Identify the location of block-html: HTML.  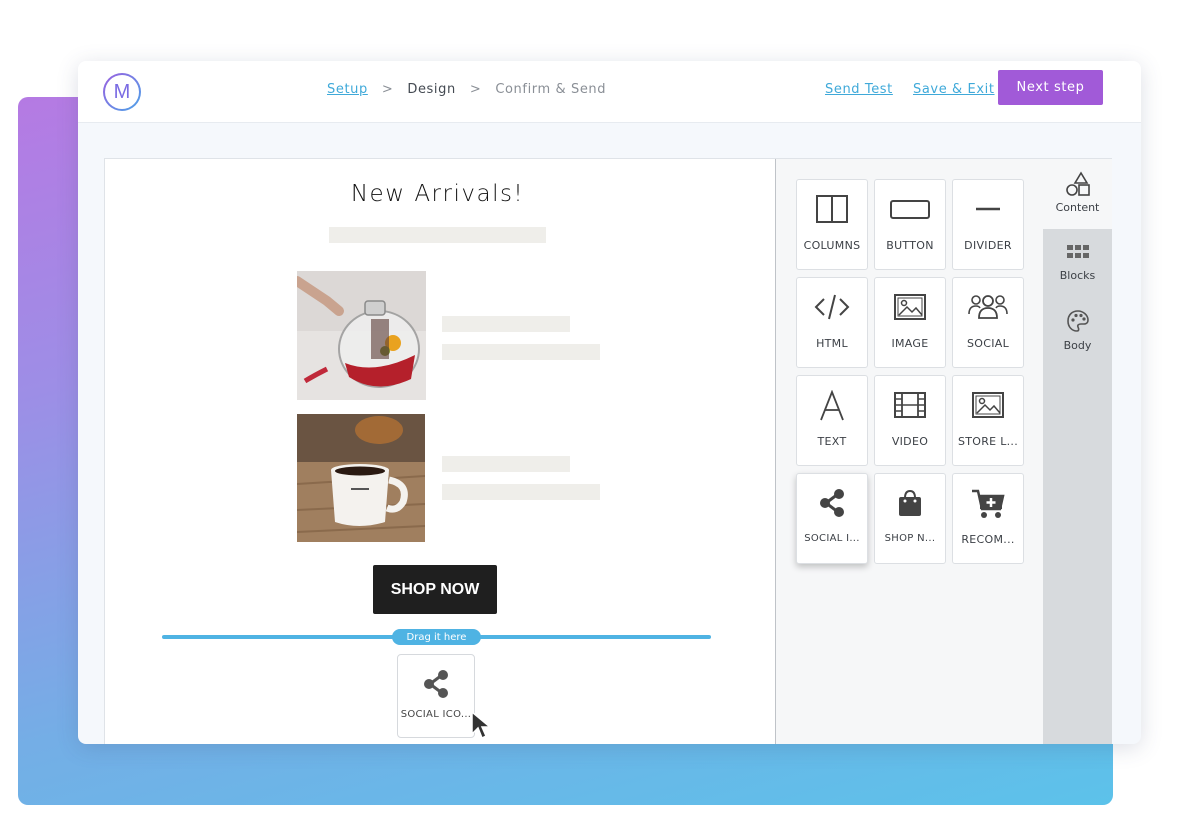
(832, 322).